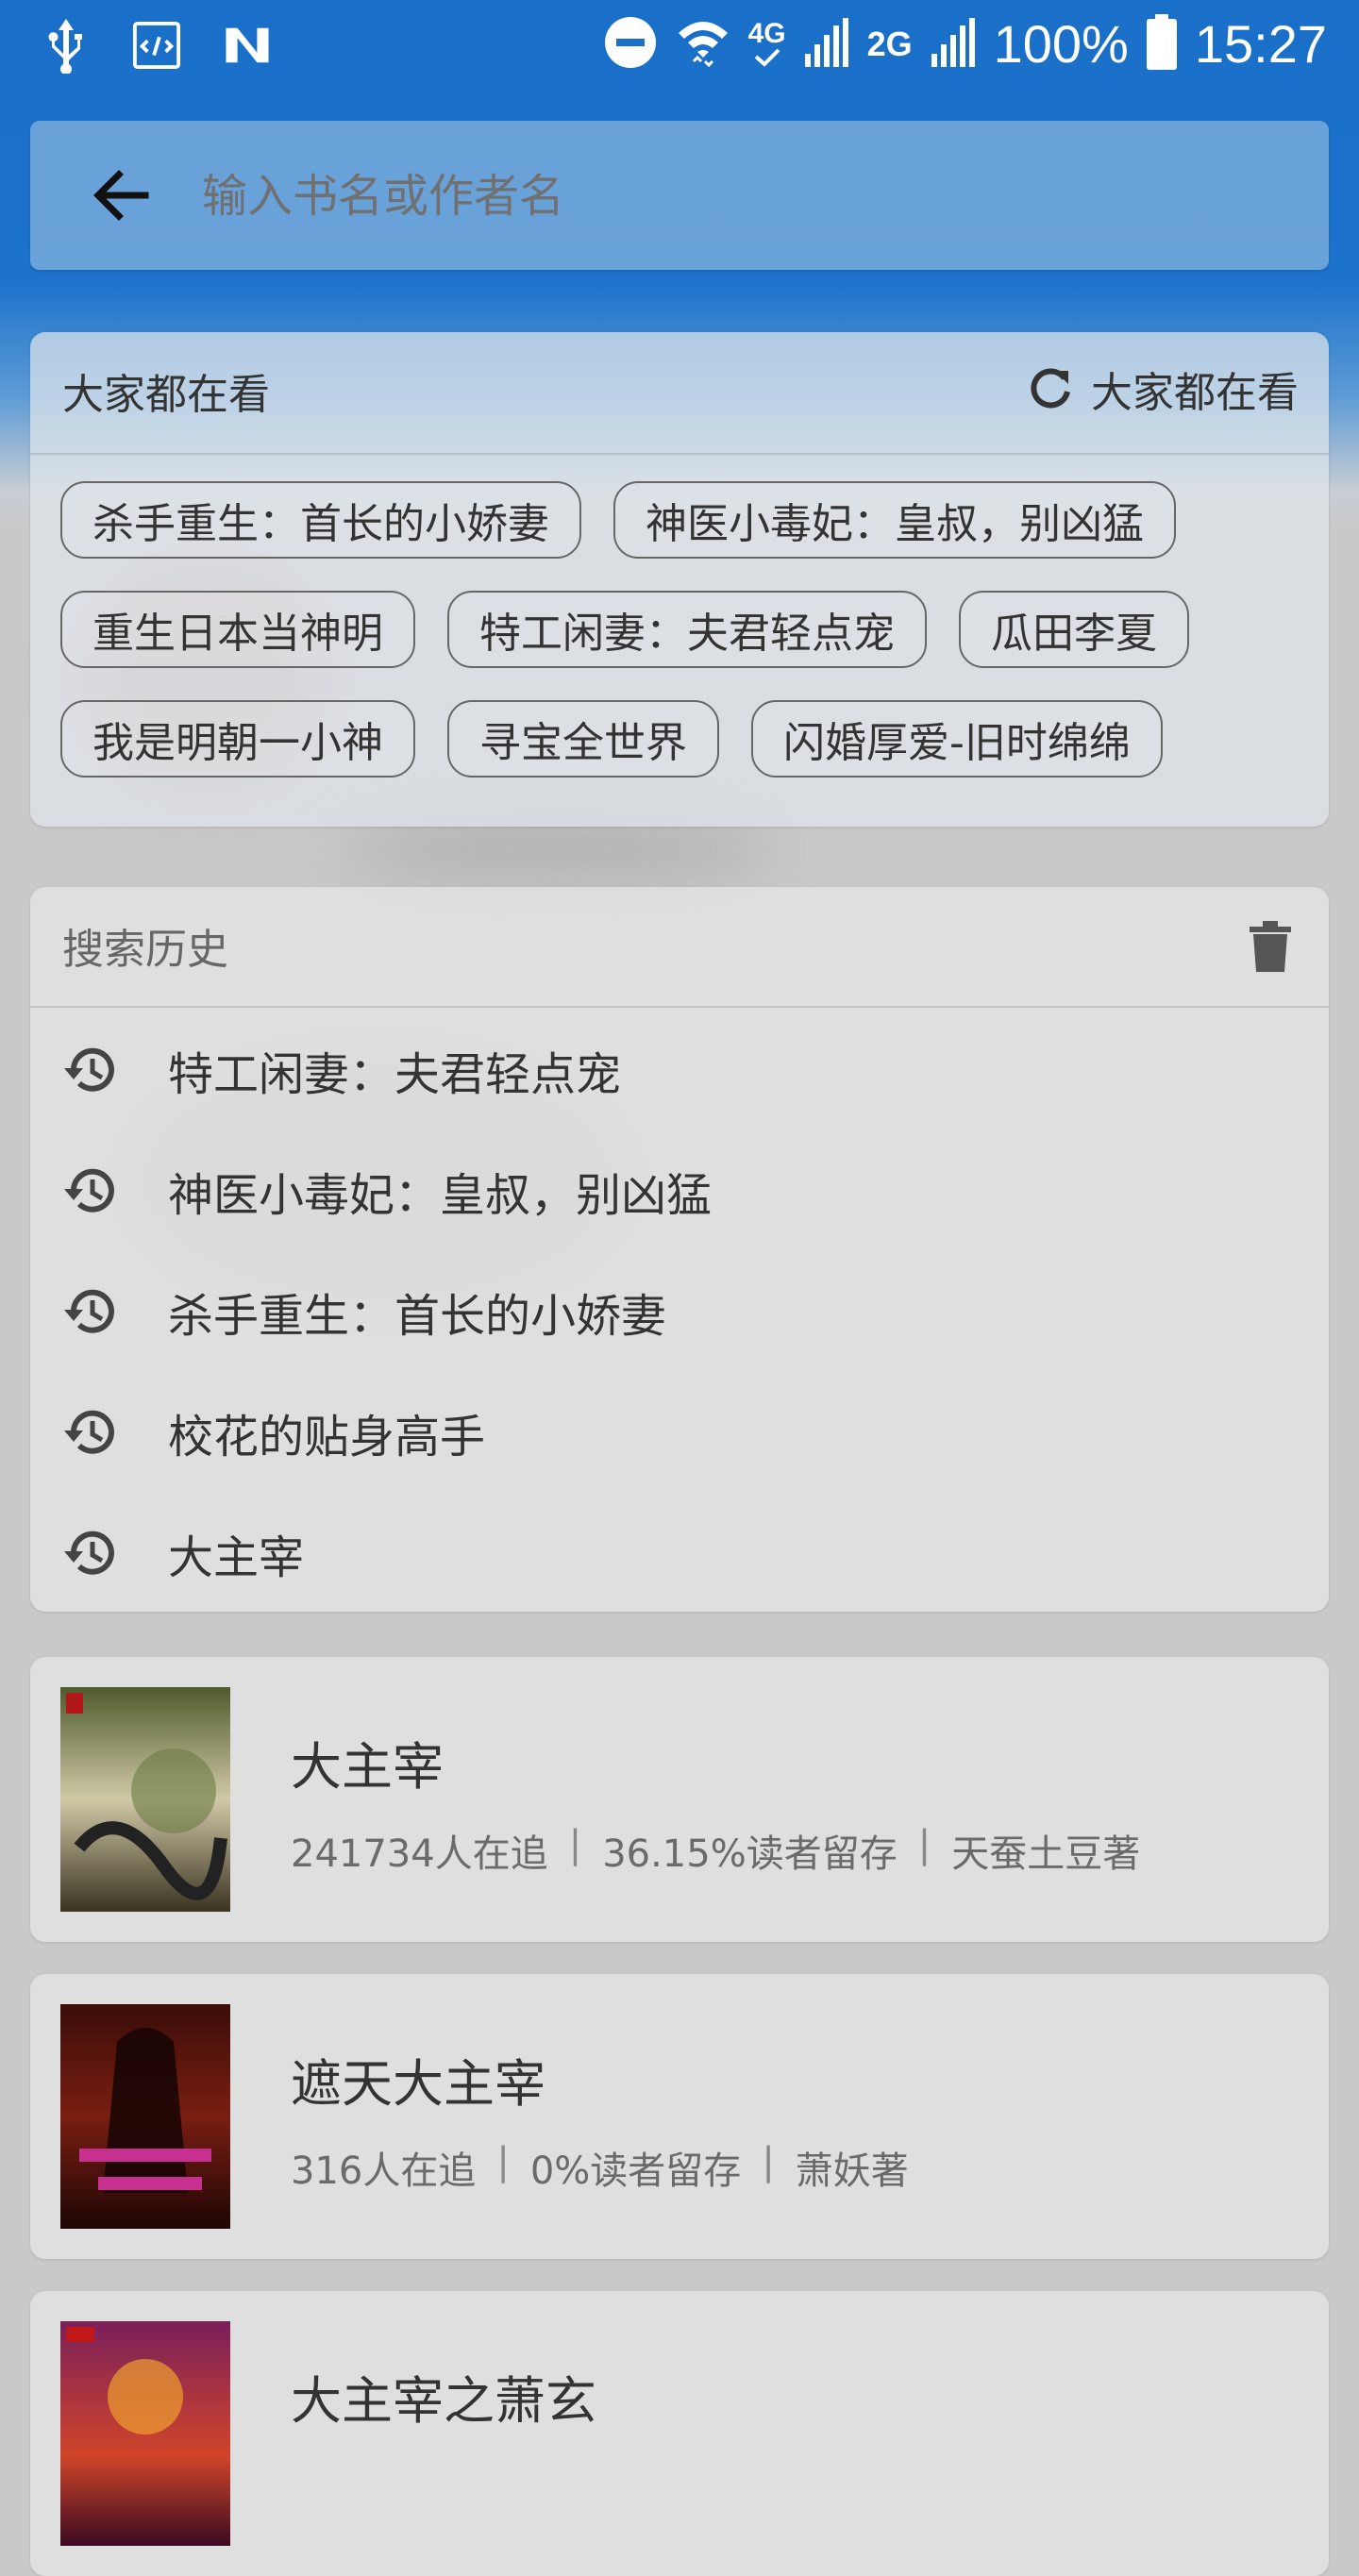 The image size is (1359, 2576). I want to click on book-author: 萧妖著, so click(852, 2171).